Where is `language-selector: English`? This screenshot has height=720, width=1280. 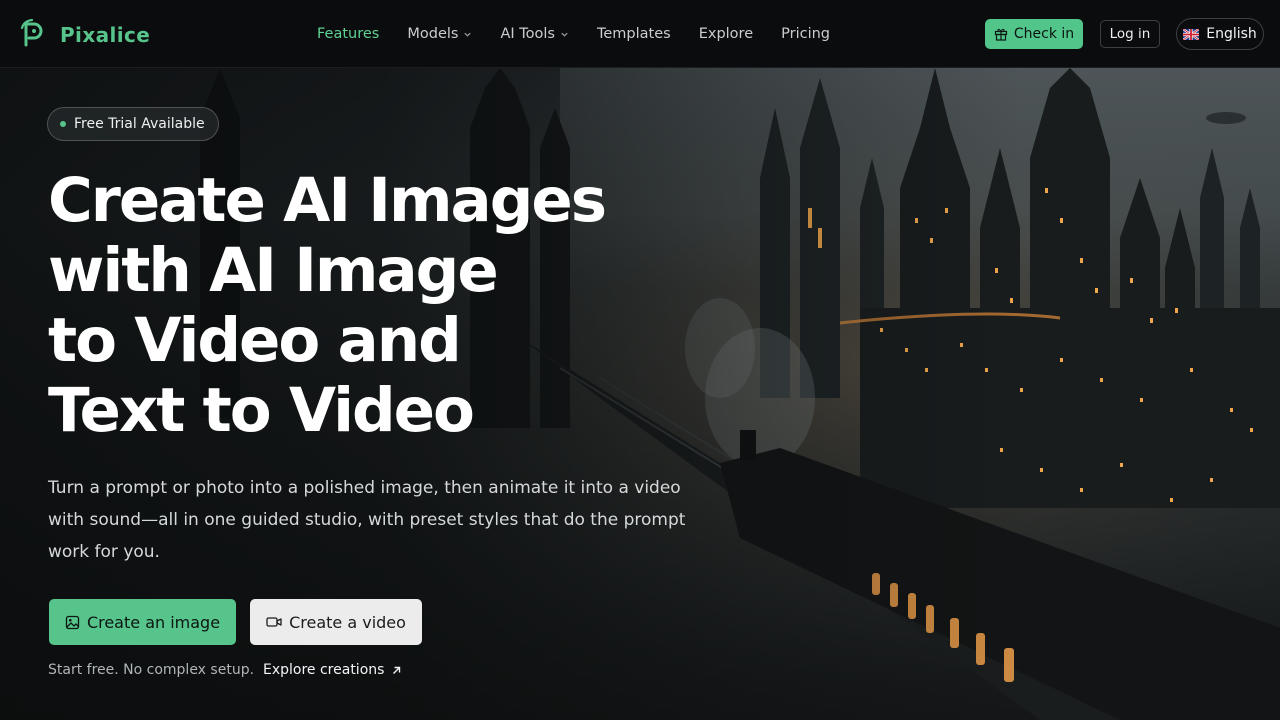
language-selector: English is located at coordinates (1220, 34).